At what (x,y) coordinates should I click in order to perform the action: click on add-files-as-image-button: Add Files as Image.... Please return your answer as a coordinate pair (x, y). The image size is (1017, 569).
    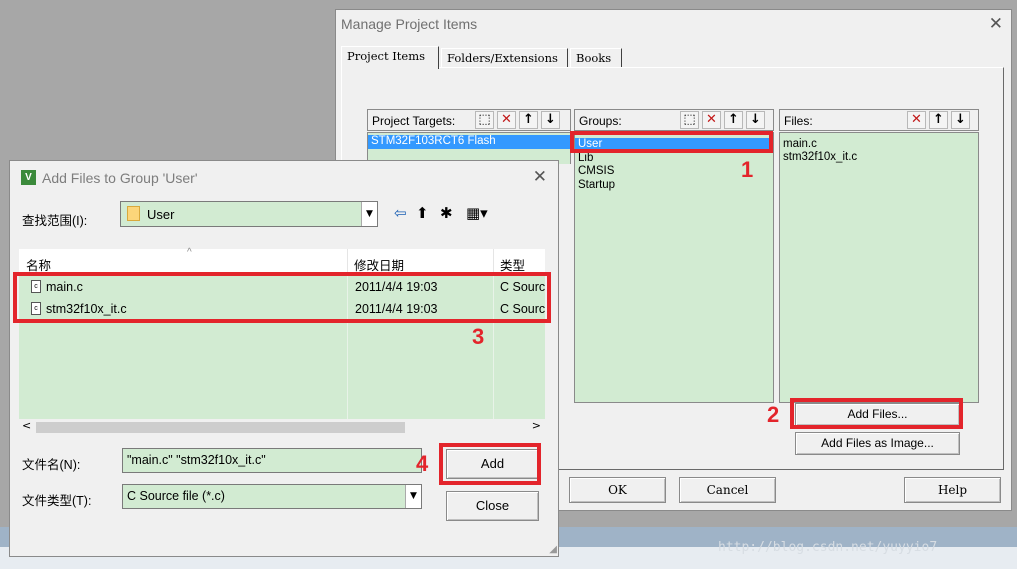
    Looking at the image, I should click on (877, 443).